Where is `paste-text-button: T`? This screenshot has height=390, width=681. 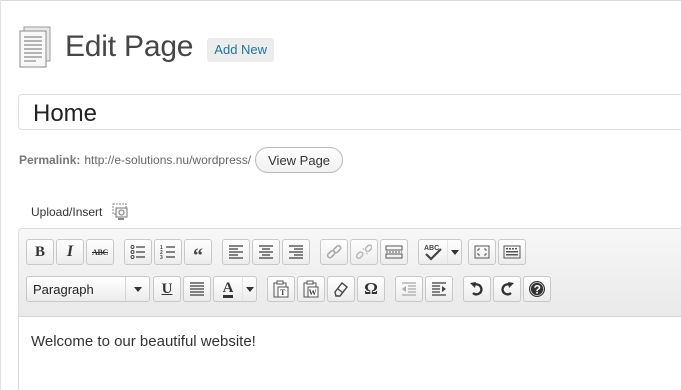 paste-text-button: T is located at coordinates (281, 289).